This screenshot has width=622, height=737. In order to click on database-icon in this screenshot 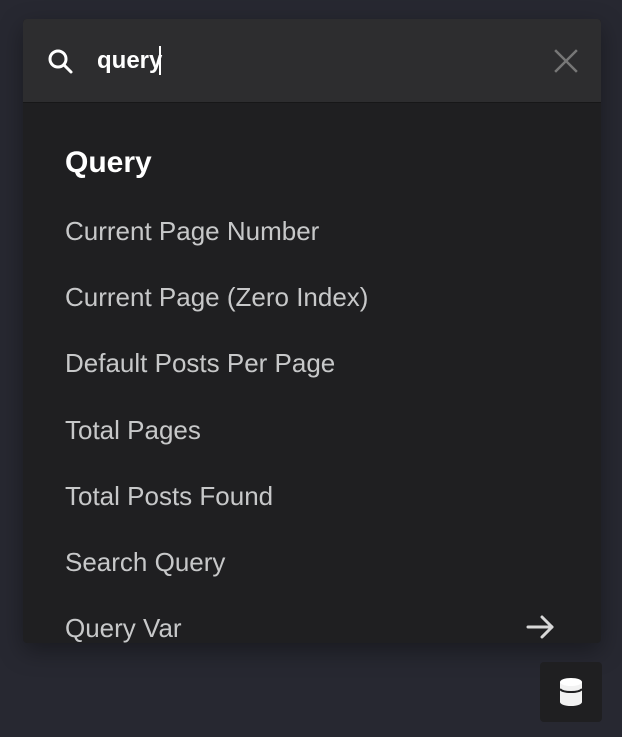, I will do `click(571, 692)`.